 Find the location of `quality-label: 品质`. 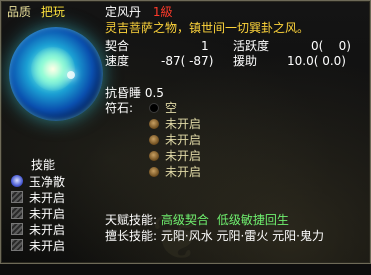

quality-label: 品质 is located at coordinates (19, 12).